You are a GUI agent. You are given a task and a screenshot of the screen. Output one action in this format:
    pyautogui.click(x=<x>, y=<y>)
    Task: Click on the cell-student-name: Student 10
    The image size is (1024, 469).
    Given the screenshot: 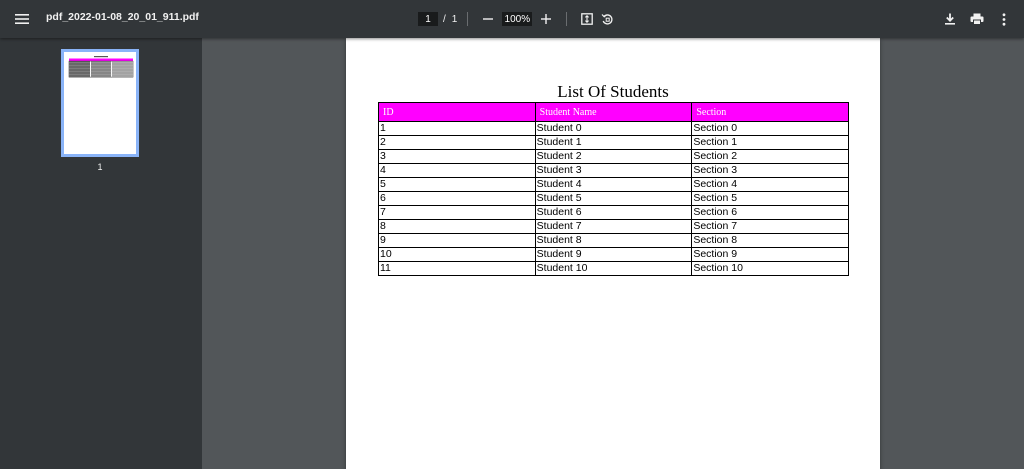 What is the action you would take?
    pyautogui.click(x=613, y=268)
    